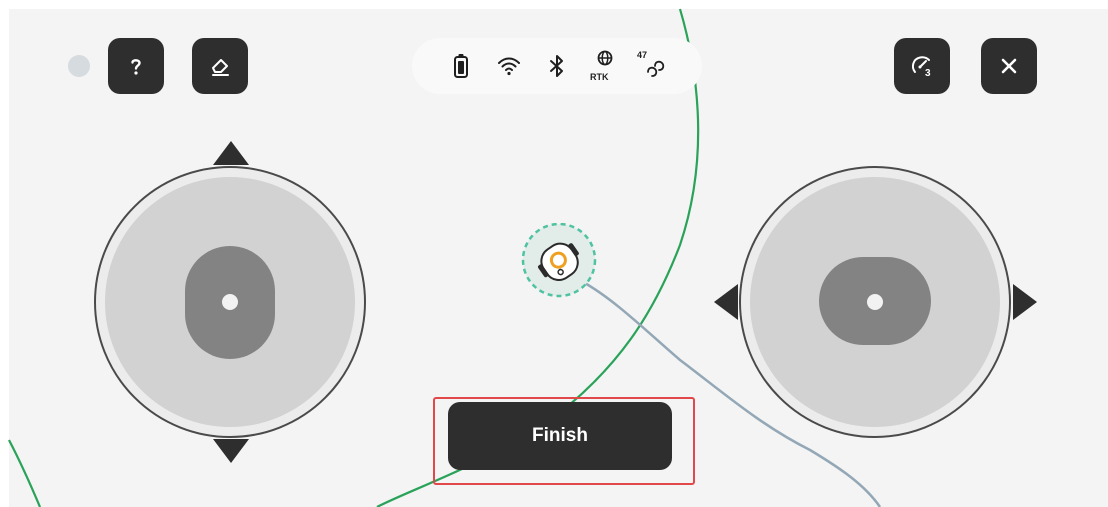  I want to click on device-status-bar: RTK 47, so click(557, 66).